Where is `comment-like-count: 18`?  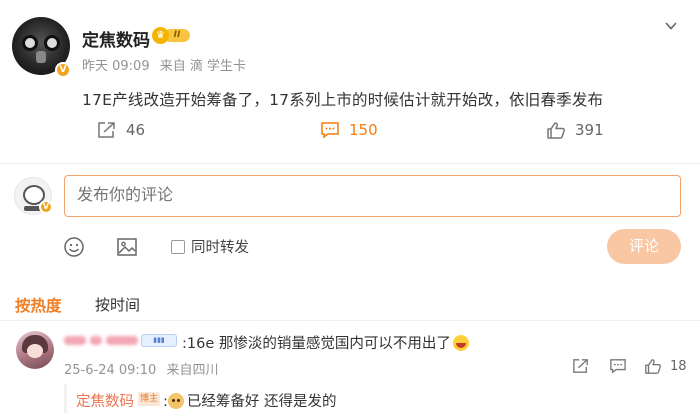
comment-like-count: 18 is located at coordinates (678, 366).